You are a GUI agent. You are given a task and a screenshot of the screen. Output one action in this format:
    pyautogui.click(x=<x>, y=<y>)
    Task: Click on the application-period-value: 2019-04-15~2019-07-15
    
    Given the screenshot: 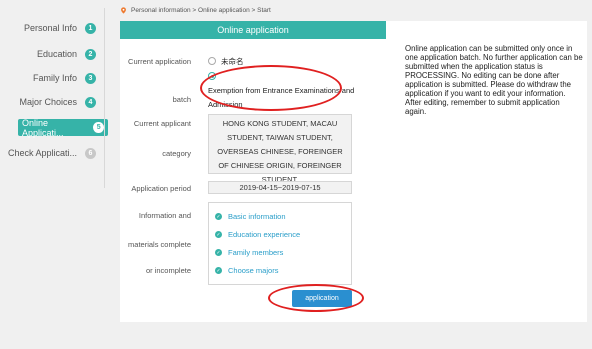 What is the action you would take?
    pyautogui.click(x=280, y=187)
    